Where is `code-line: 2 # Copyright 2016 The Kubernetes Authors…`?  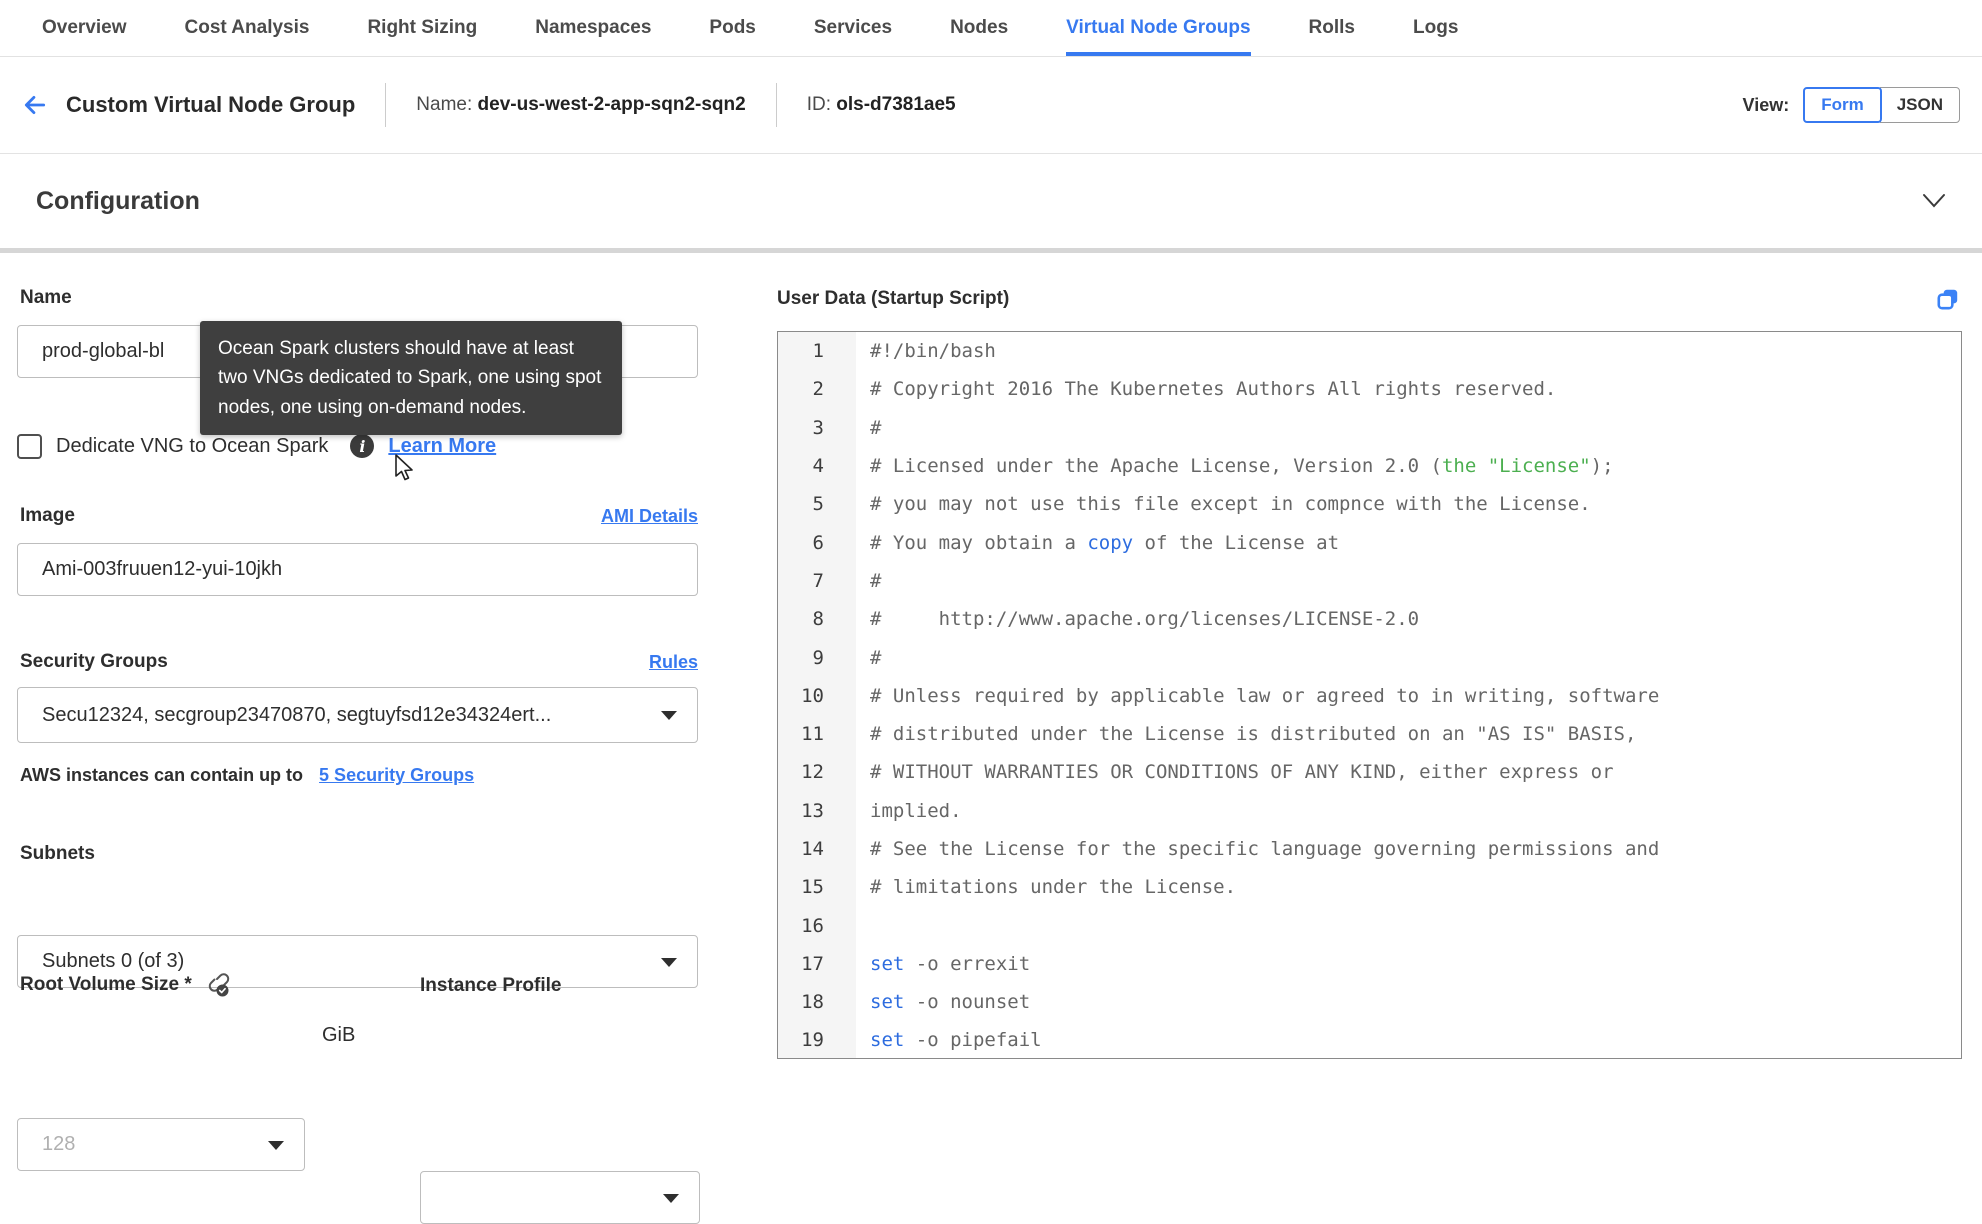
code-line: 2 # Copyright 2016 The Kubernetes Authors… is located at coordinates (1369, 389).